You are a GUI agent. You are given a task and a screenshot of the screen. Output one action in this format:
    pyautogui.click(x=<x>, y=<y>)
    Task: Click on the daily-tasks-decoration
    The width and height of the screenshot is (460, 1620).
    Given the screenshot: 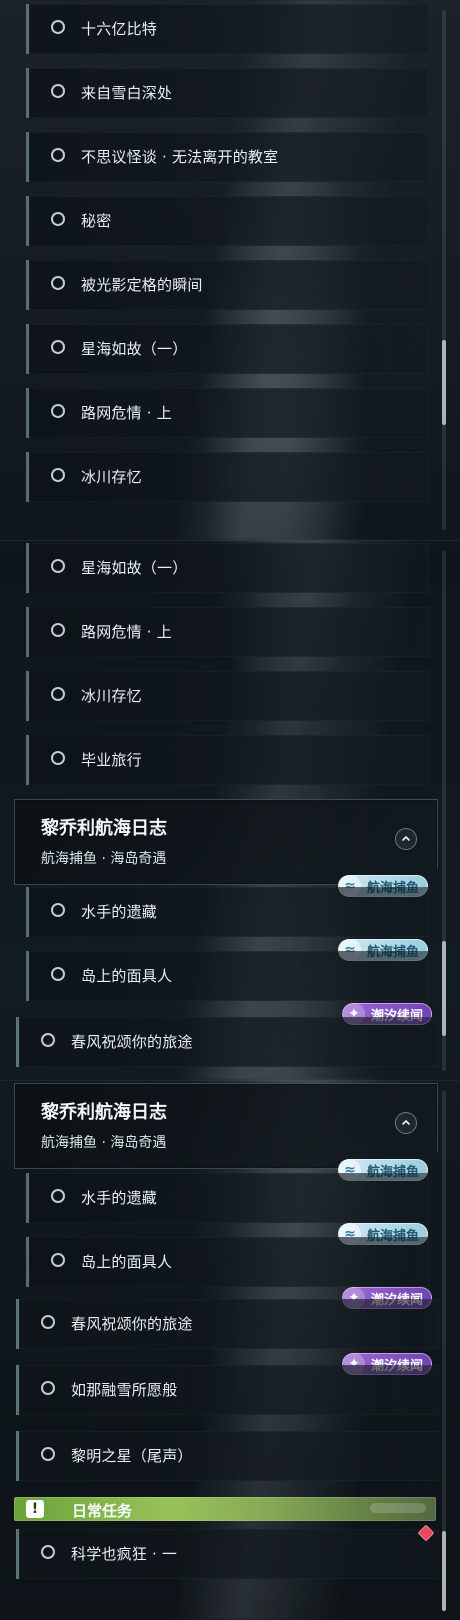 What is the action you would take?
    pyautogui.click(x=398, y=1508)
    